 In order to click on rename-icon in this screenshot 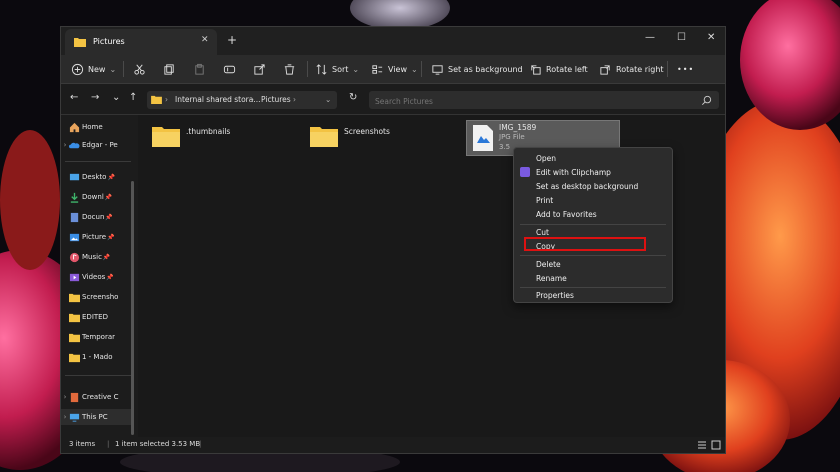, I will do `click(229, 69)`.